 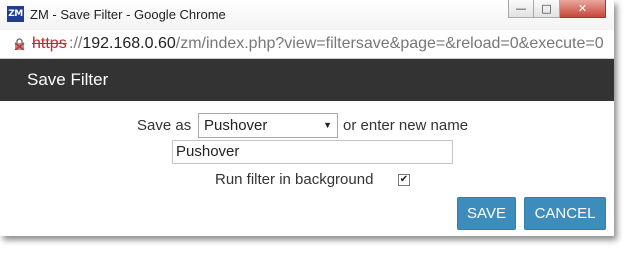 What do you see at coordinates (547, 9) in the screenshot?
I see `maximize-button: □` at bounding box center [547, 9].